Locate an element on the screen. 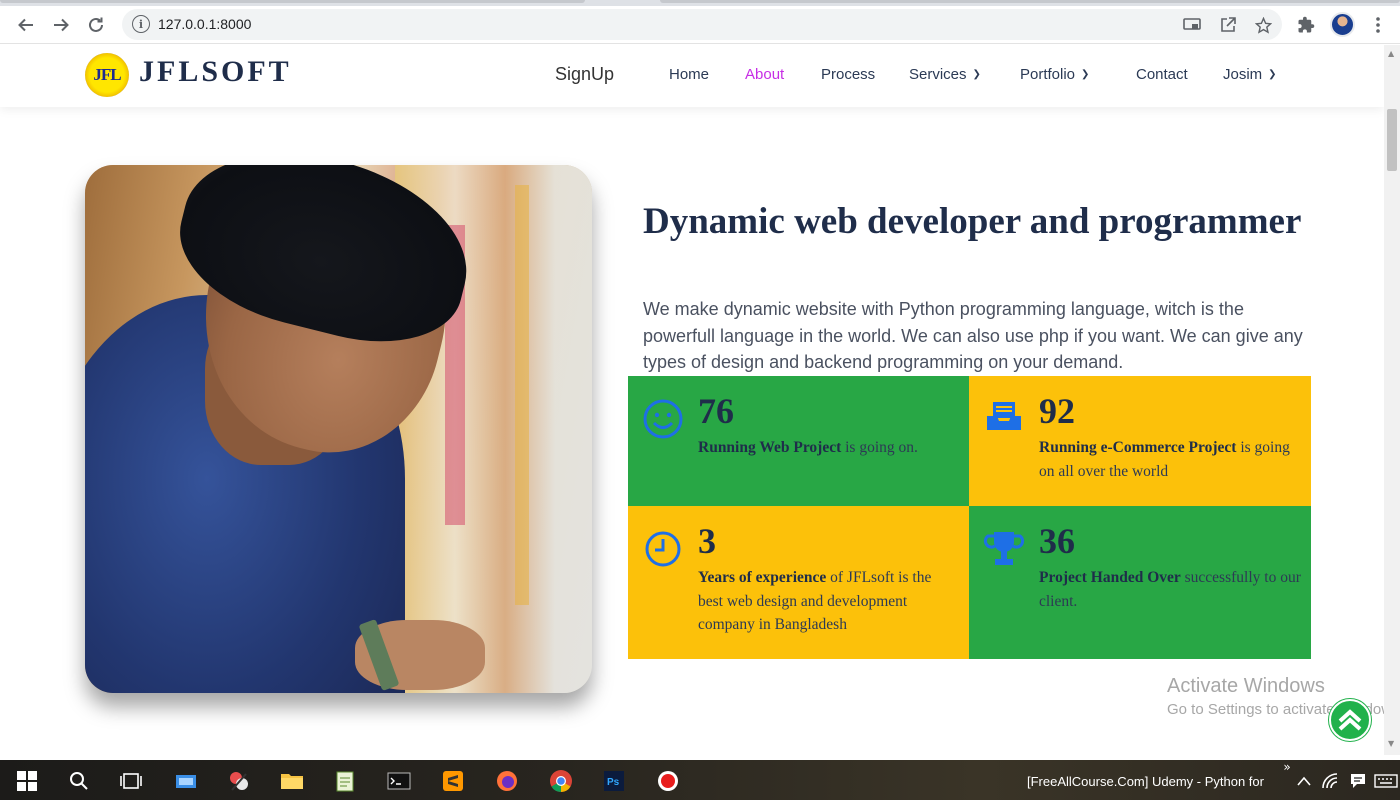 This screenshot has width=1400, height=800. stat-number: 36 is located at coordinates (1057, 541).